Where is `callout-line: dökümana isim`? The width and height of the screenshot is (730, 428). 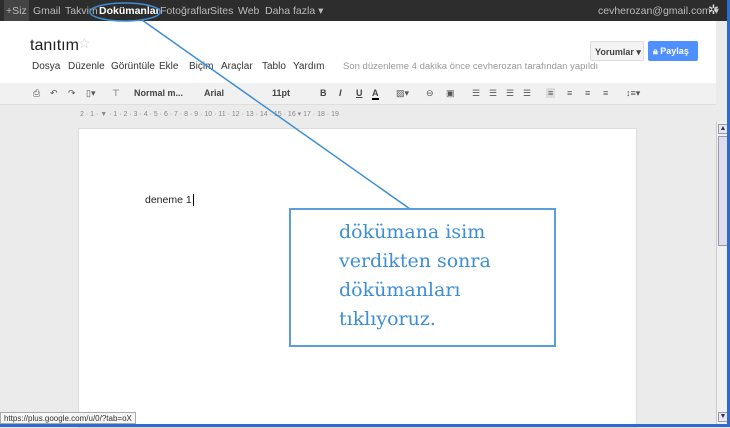 callout-line: dökümana isim is located at coordinates (412, 232).